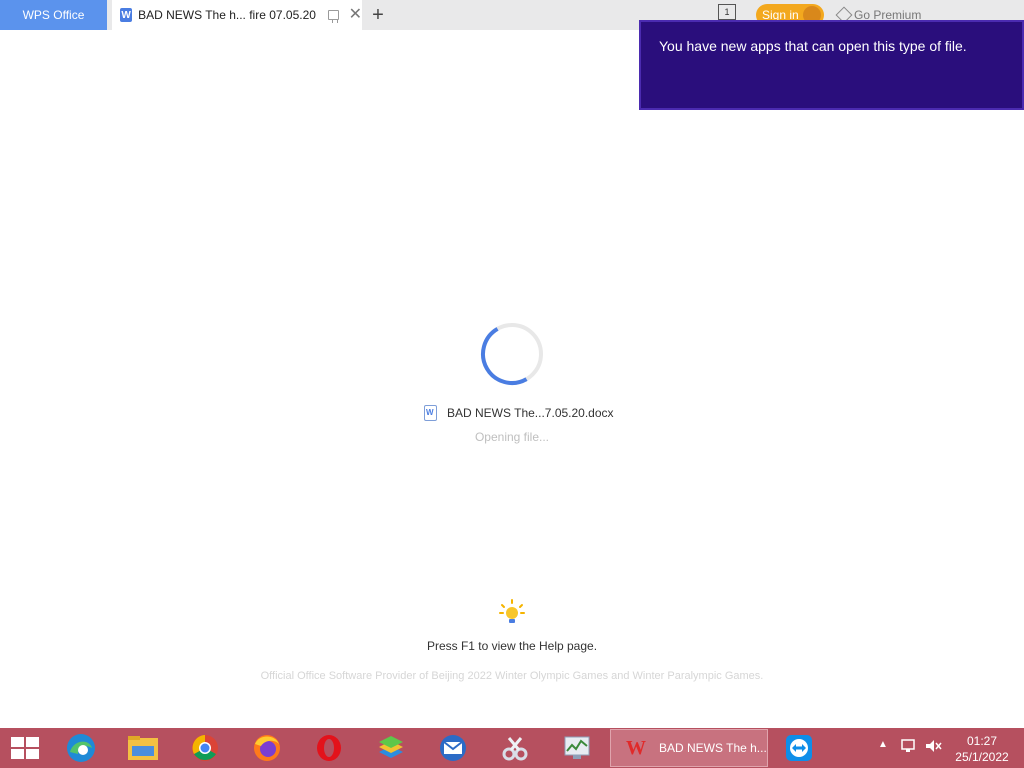 The width and height of the screenshot is (1024, 768). What do you see at coordinates (982, 749) in the screenshot?
I see `system-clock: 01:27 25/1/2022` at bounding box center [982, 749].